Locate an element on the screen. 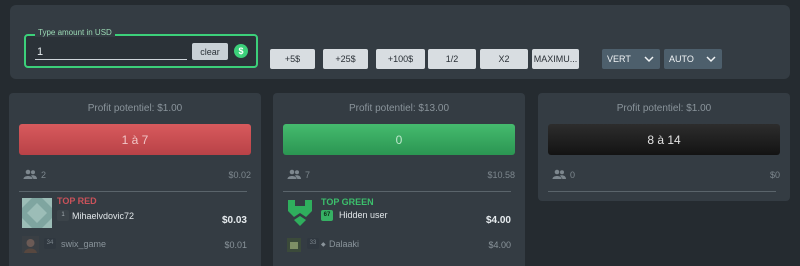 This screenshot has height=266, width=800. bet-green-button: 0 is located at coordinates (399, 139).